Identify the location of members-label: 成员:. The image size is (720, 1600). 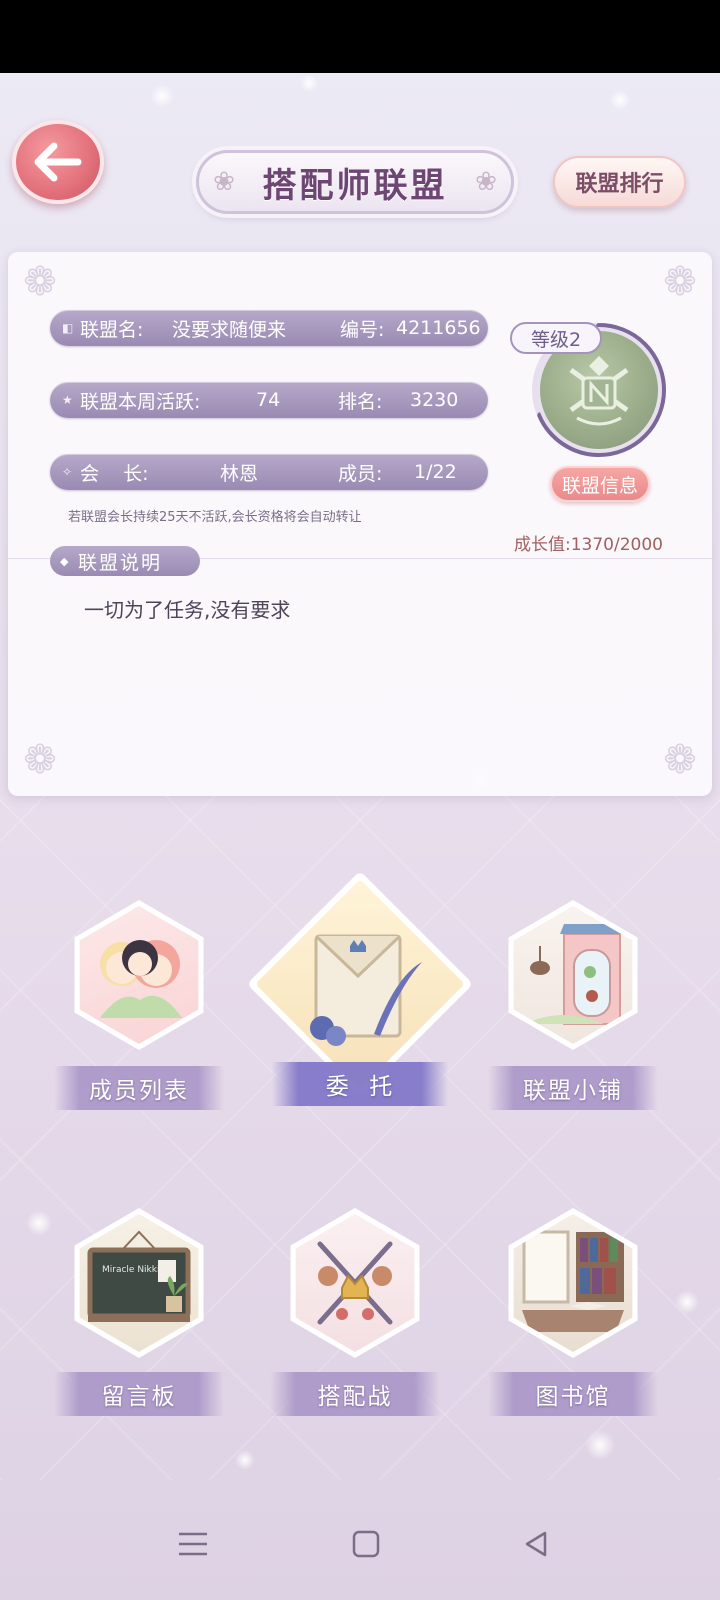
(360, 473).